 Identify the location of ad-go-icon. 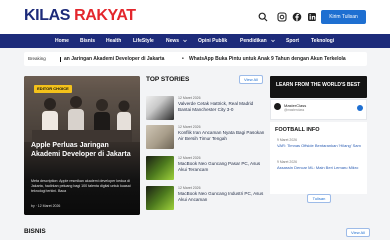
(360, 108).